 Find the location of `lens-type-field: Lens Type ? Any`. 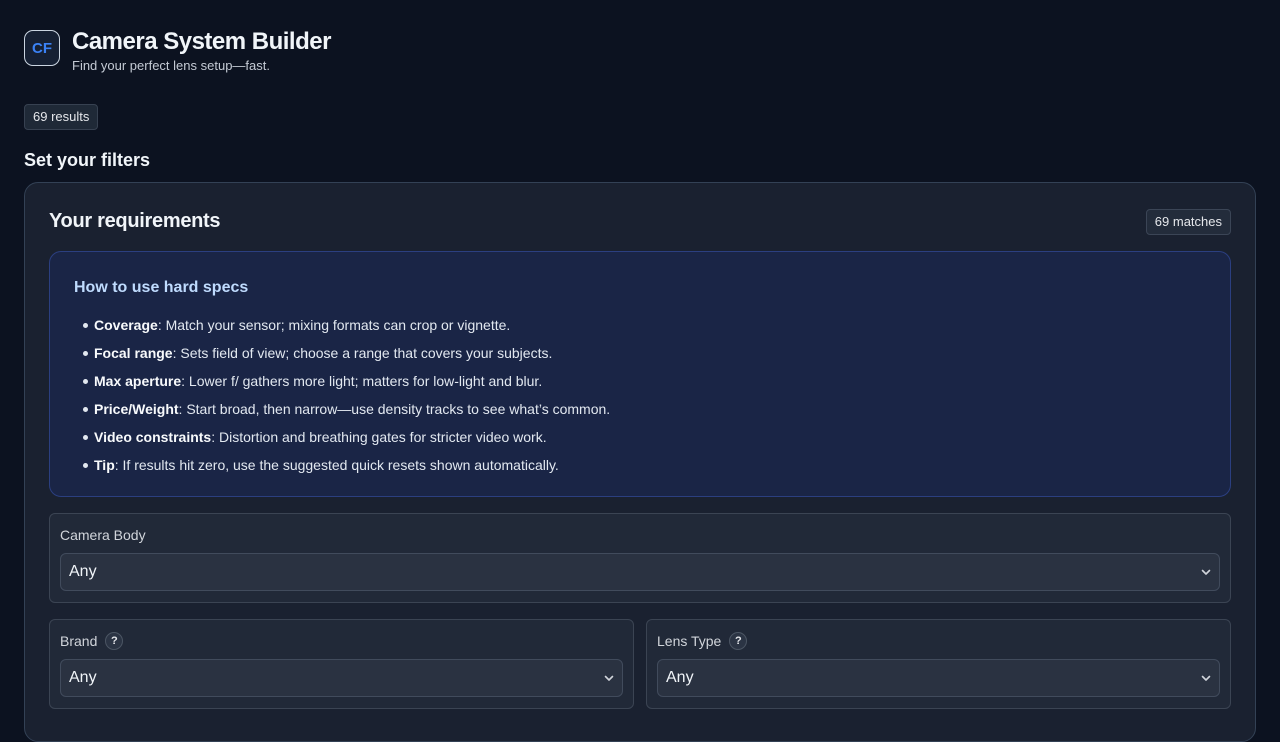

lens-type-field: Lens Type ? Any is located at coordinates (938, 664).